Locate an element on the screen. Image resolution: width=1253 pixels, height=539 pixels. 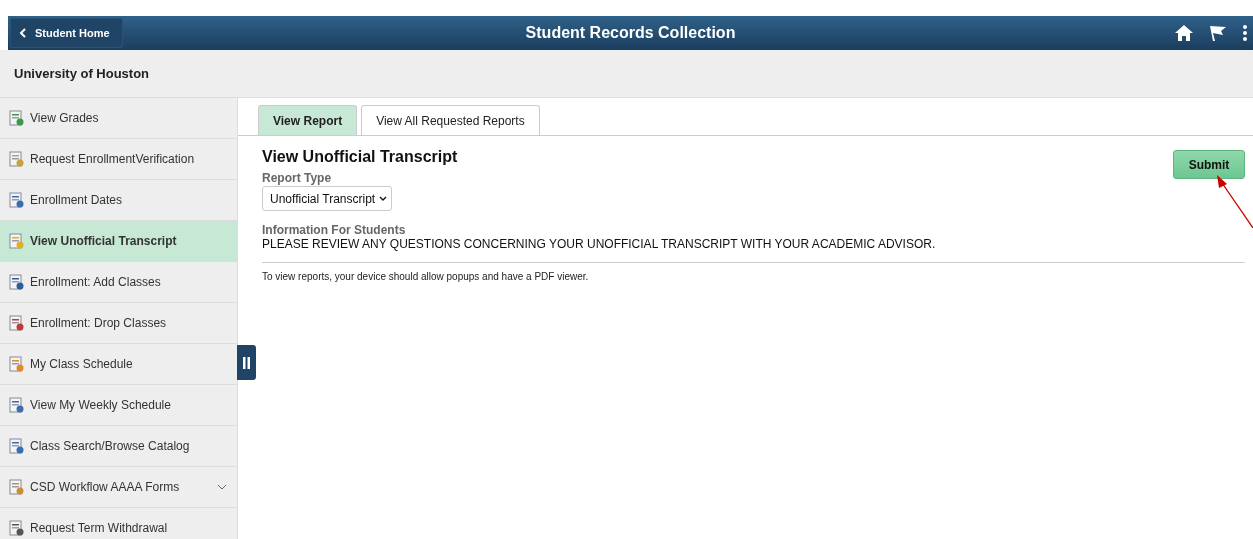
home-icon is located at coordinates (1184, 33).